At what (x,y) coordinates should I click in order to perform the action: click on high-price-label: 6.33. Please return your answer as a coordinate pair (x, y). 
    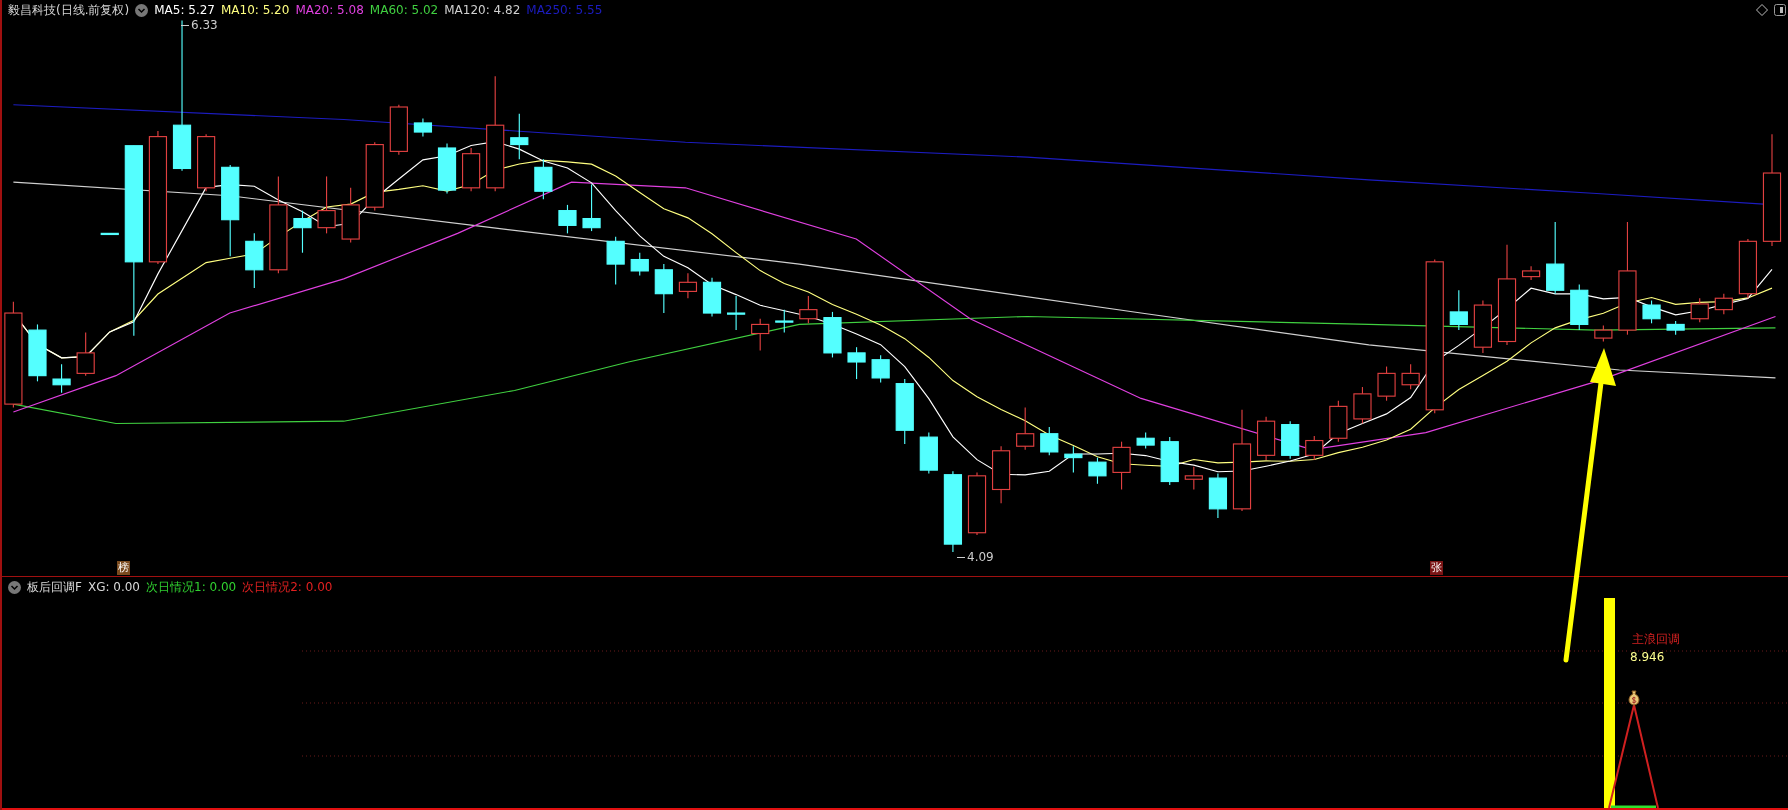
    Looking at the image, I should click on (204, 25).